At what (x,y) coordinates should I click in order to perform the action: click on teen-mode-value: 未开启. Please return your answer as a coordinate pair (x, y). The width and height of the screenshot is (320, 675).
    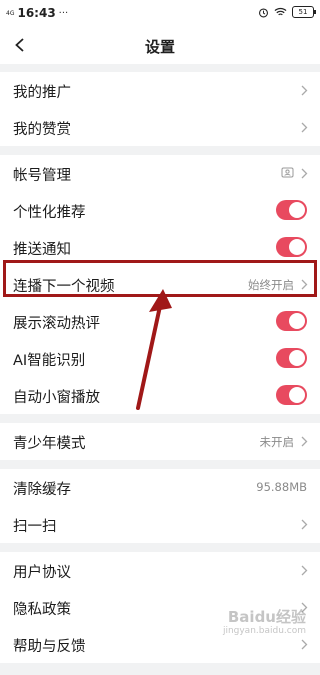
    Looking at the image, I should click on (277, 442).